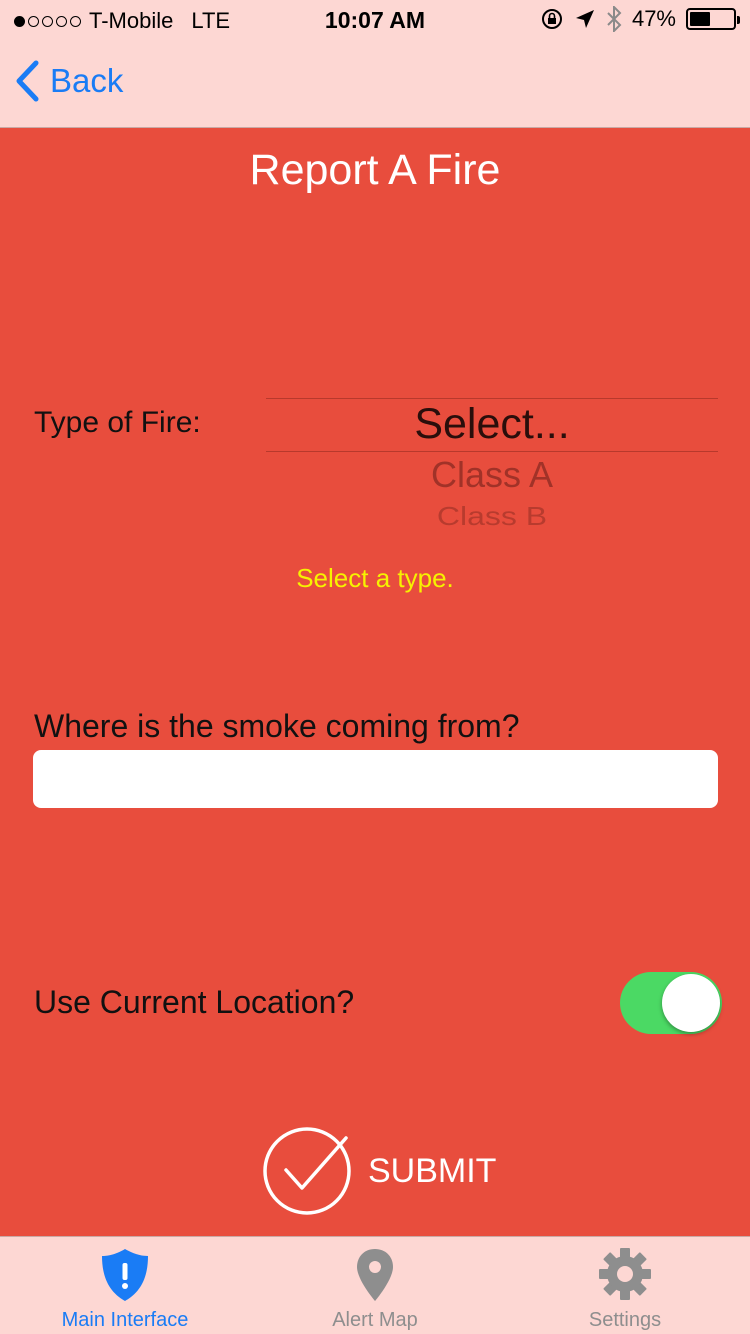  I want to click on fire-type-picker: Select... Class A Class B, so click(492, 470).